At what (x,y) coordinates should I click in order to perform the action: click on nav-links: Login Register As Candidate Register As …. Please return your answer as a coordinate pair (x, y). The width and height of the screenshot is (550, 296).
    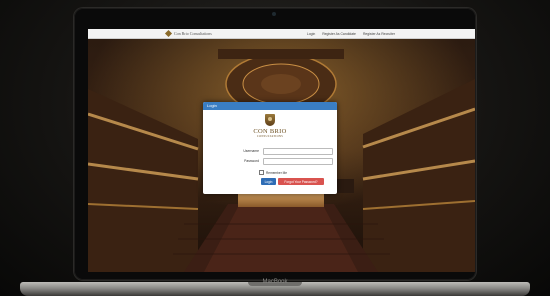
    Looking at the image, I should click on (351, 33).